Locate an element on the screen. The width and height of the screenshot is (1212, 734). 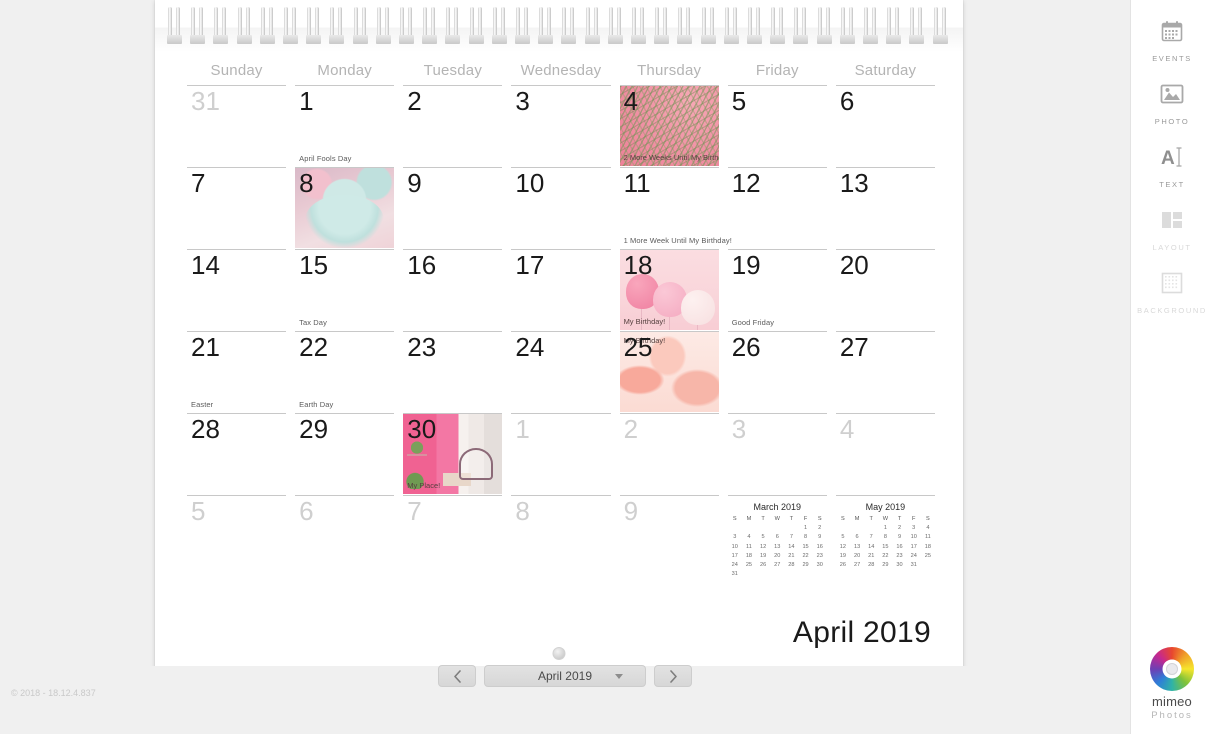
day-cell: 24 is located at coordinates (561, 372).